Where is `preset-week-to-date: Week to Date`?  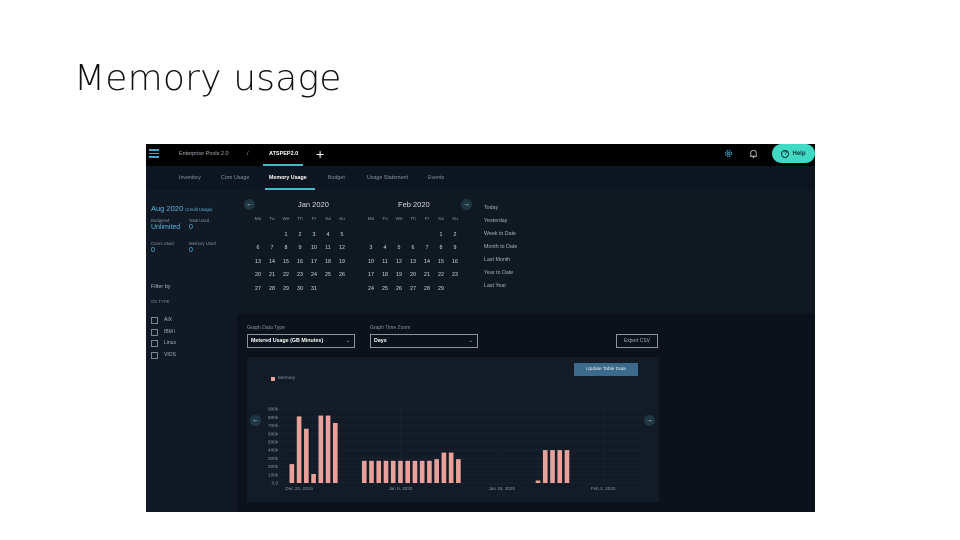 preset-week-to-date: Week to Date is located at coordinates (500, 234).